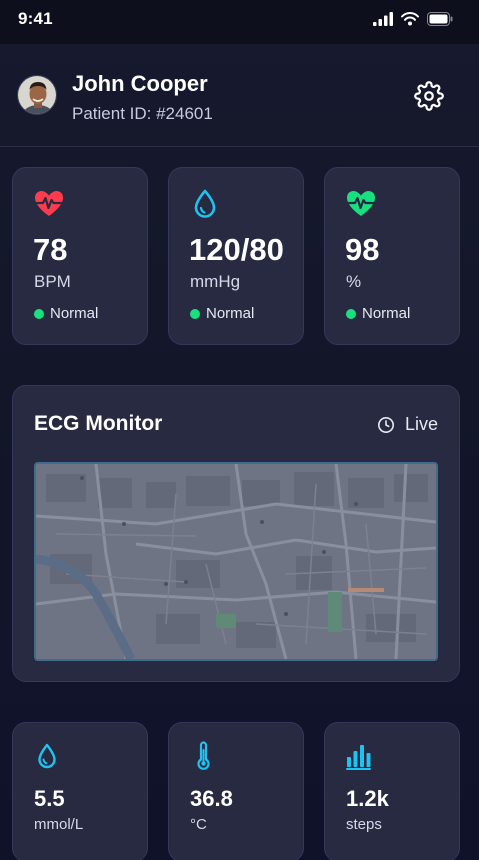 The image size is (479, 860). Describe the element at coordinates (383, 19) in the screenshot. I see `signal-icon` at that location.